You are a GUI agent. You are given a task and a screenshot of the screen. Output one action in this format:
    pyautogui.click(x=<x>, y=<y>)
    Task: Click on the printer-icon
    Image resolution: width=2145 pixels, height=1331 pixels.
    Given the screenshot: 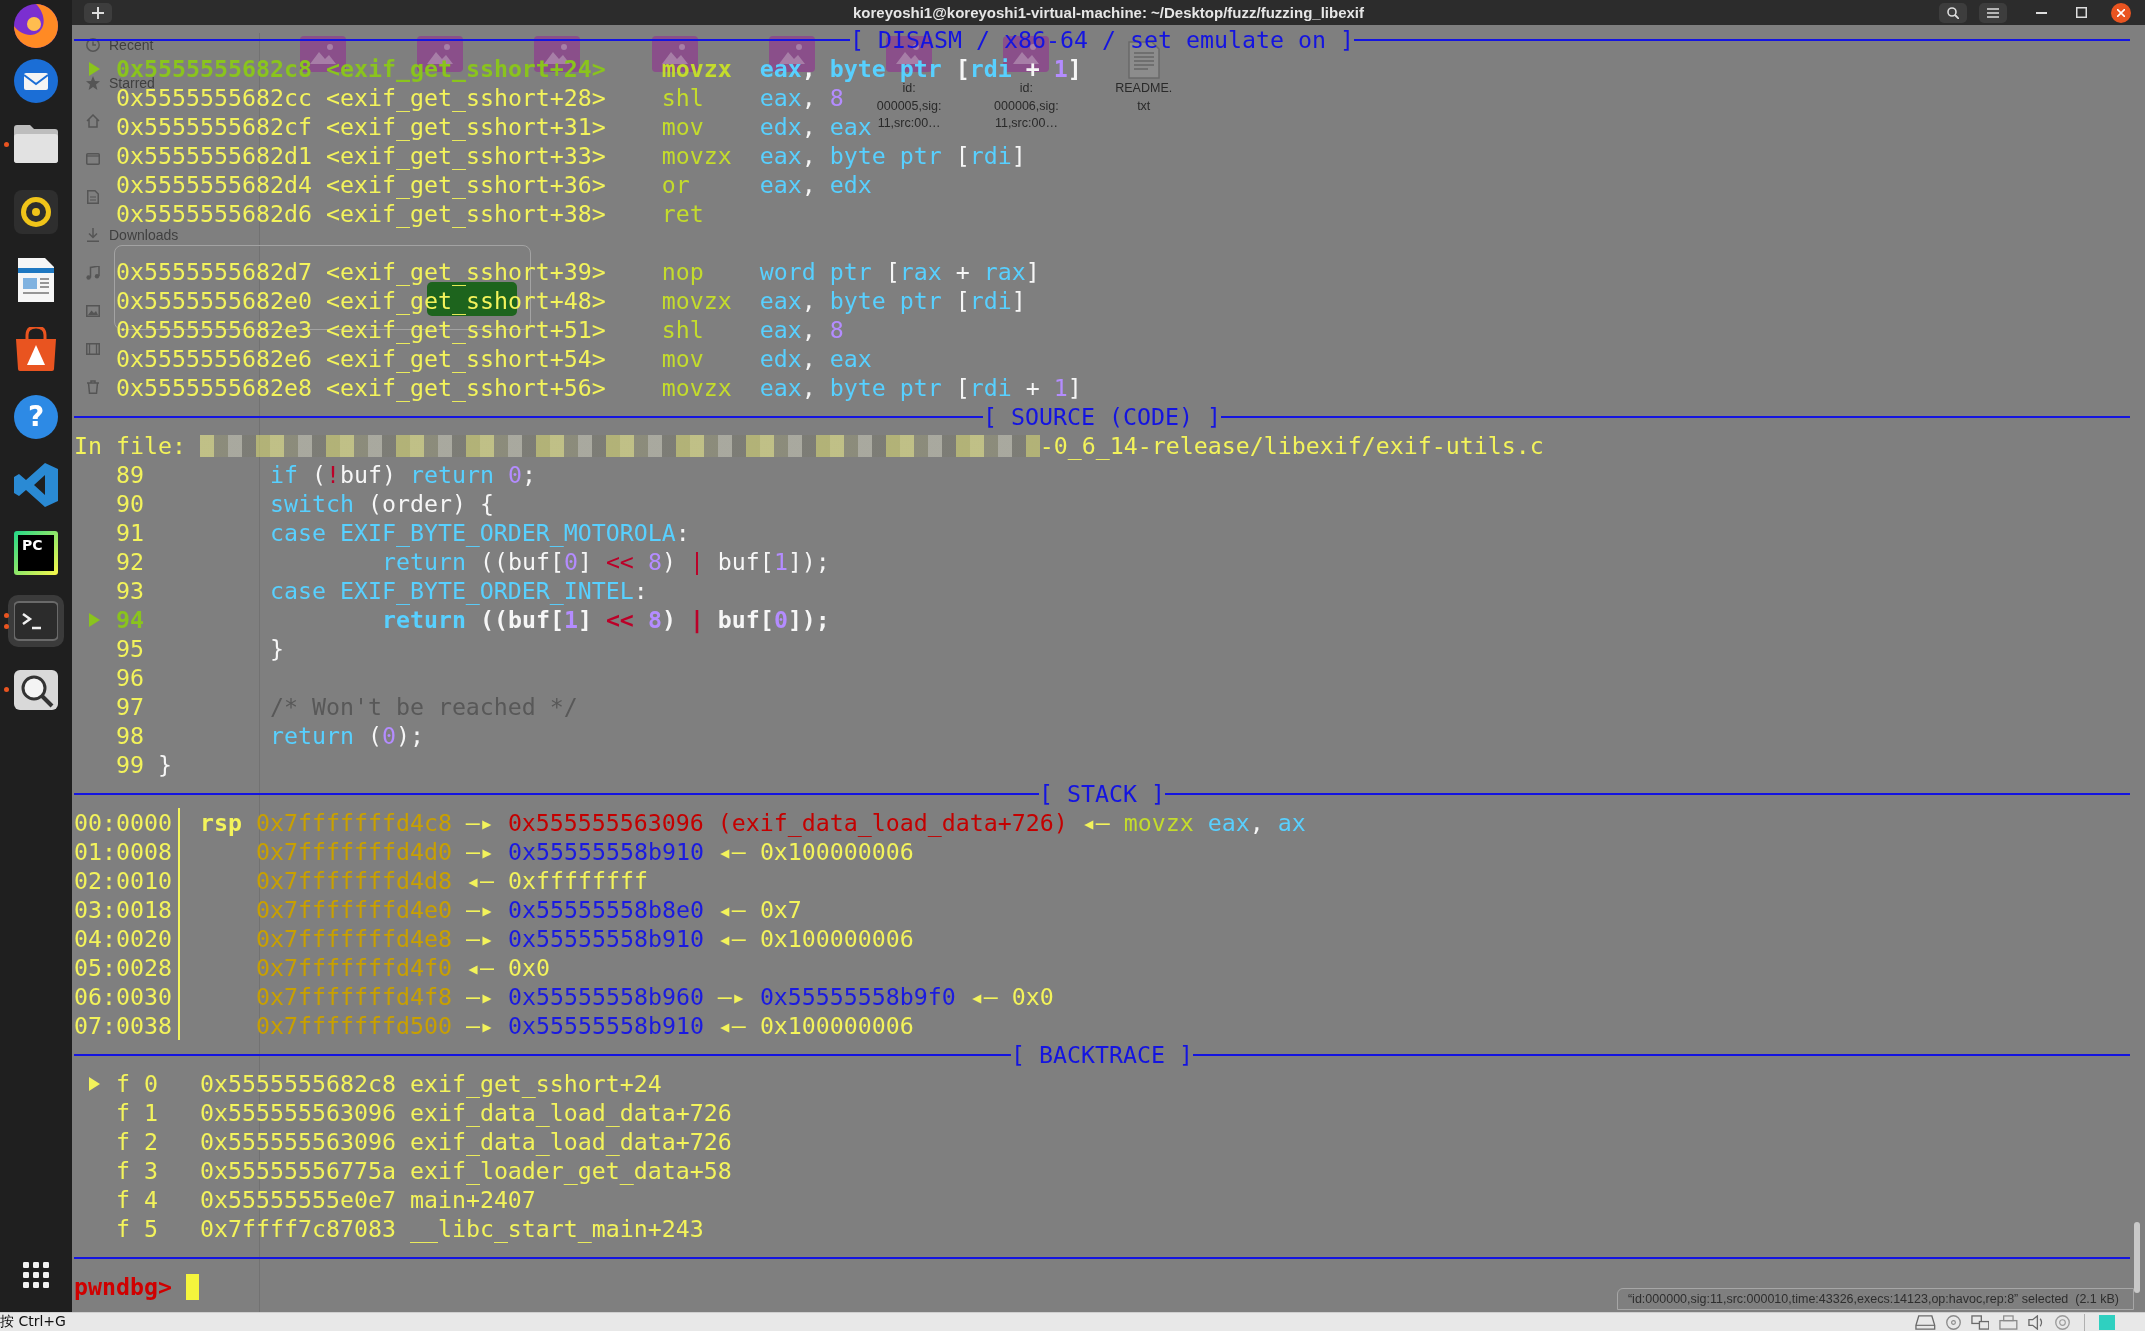 What is the action you would take?
    pyautogui.click(x=2009, y=1322)
    